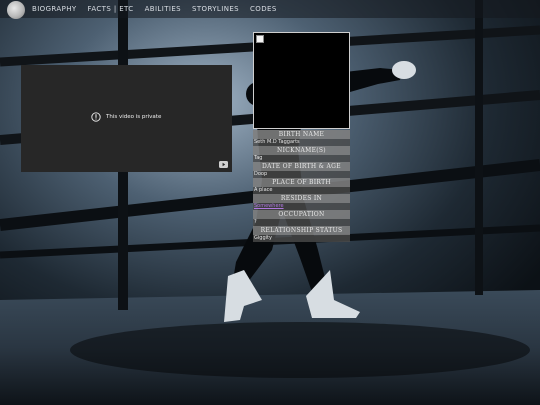  Describe the element at coordinates (301, 190) in the screenshot. I see `place-of-birth-value: A place` at that location.